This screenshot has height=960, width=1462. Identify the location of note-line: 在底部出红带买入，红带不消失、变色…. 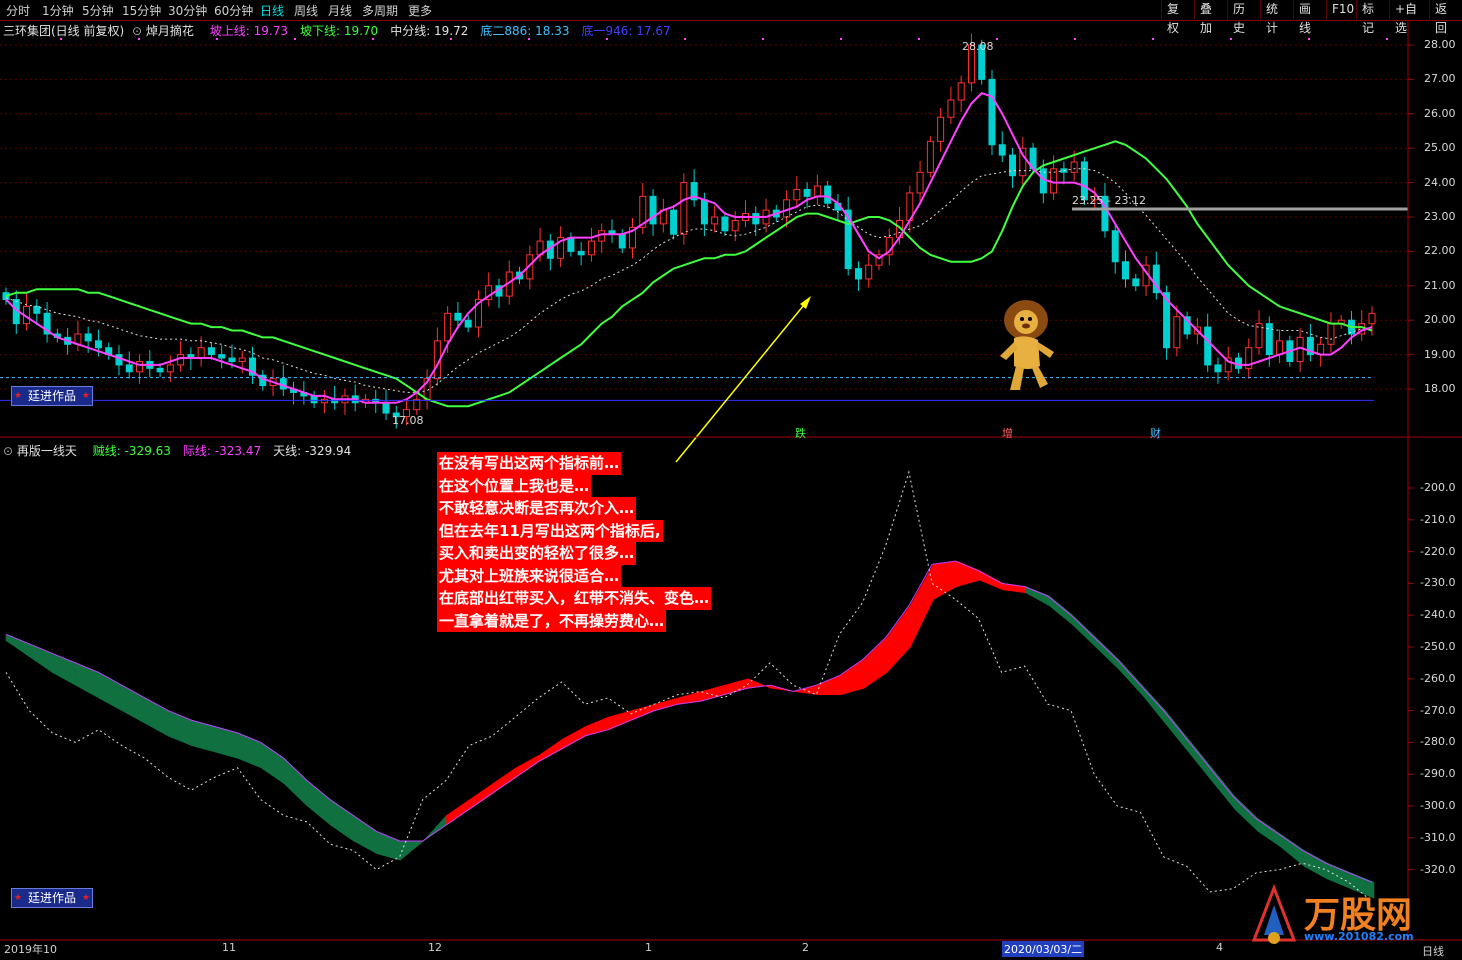
(574, 598).